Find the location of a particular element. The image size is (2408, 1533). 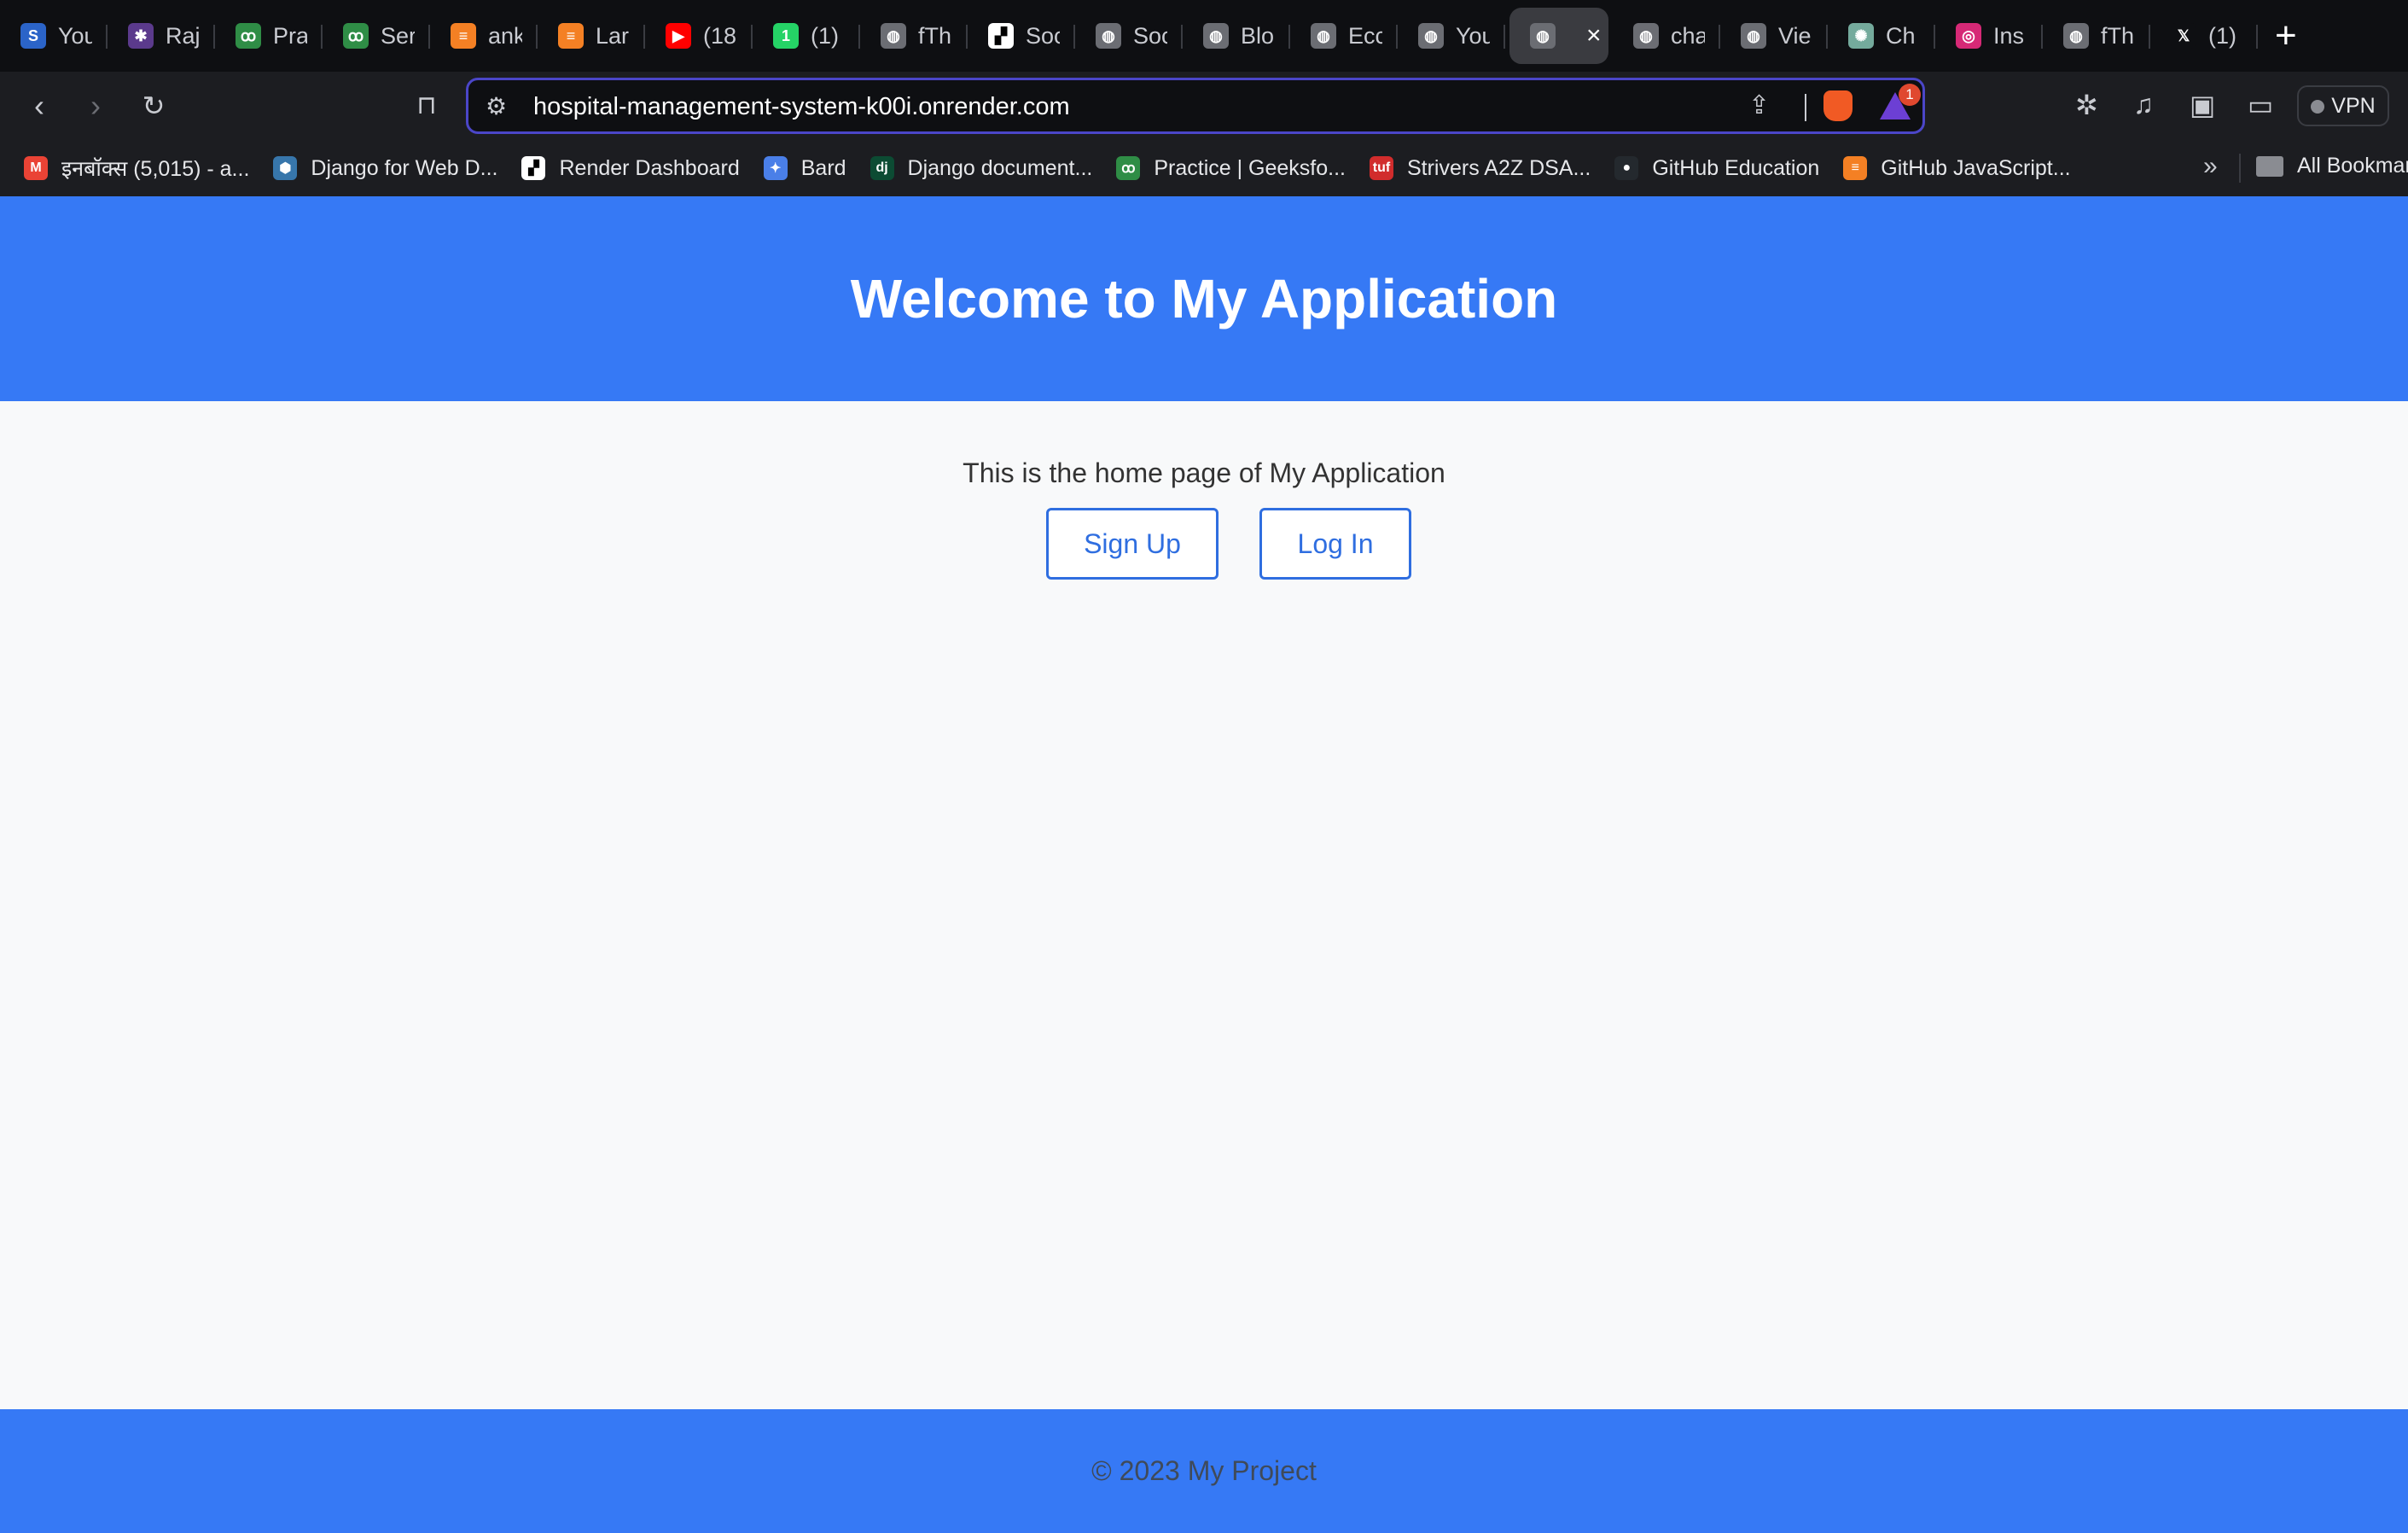

footer-copyright: © 2023 My Project is located at coordinates (1204, 1470).